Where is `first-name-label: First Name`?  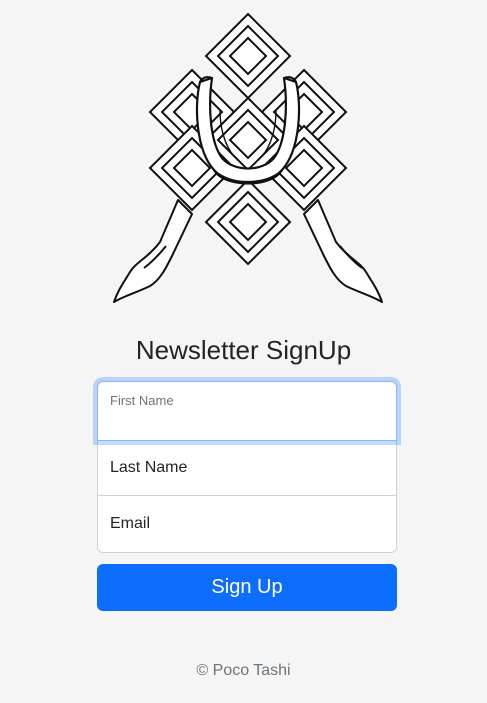 first-name-label: First Name is located at coordinates (142, 400).